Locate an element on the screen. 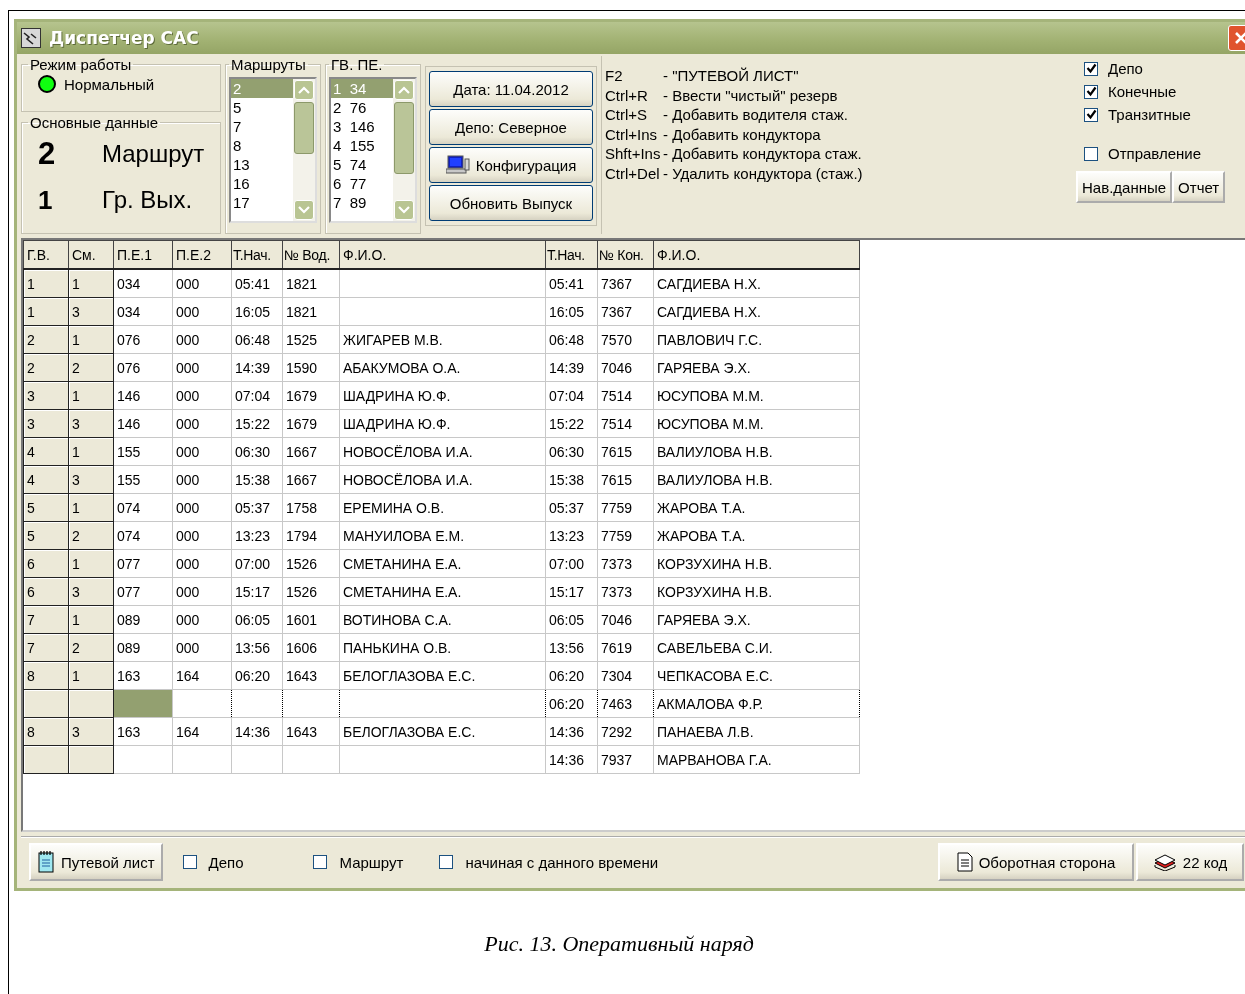 The image size is (1245, 994). table-cell: 074 is located at coordinates (143, 507).